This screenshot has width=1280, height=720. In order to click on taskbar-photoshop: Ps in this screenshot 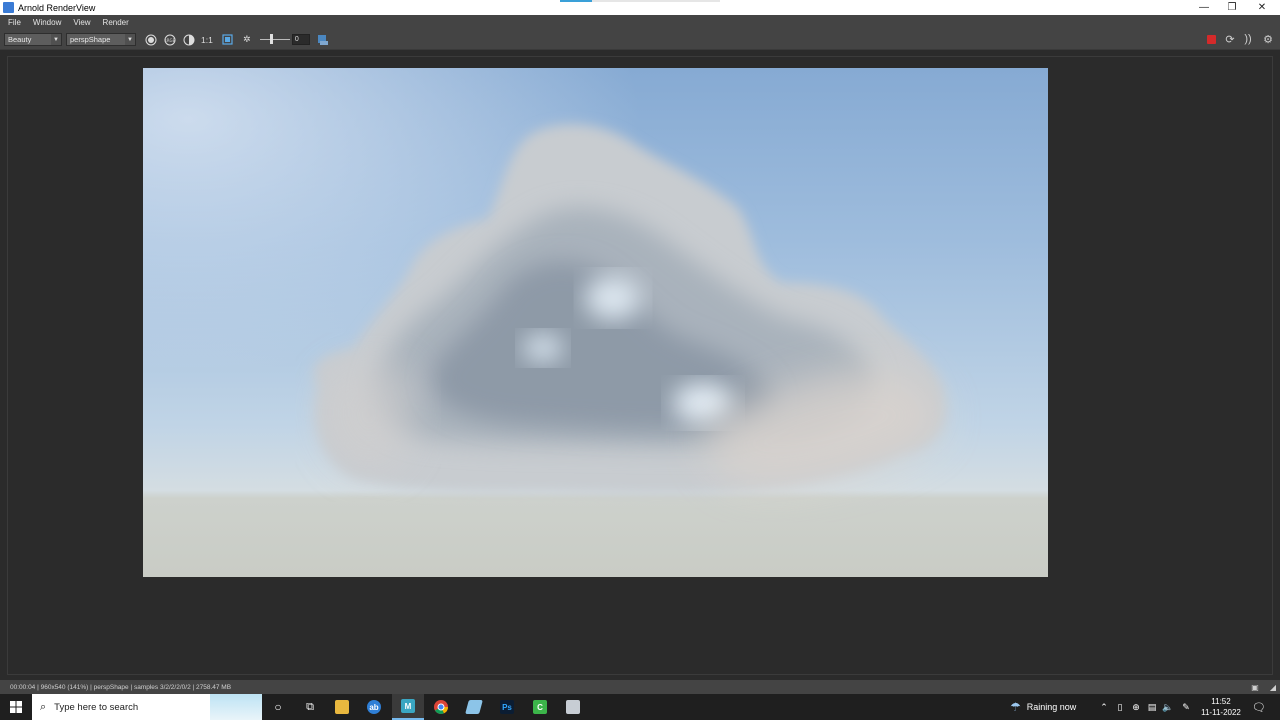, I will do `click(507, 707)`.